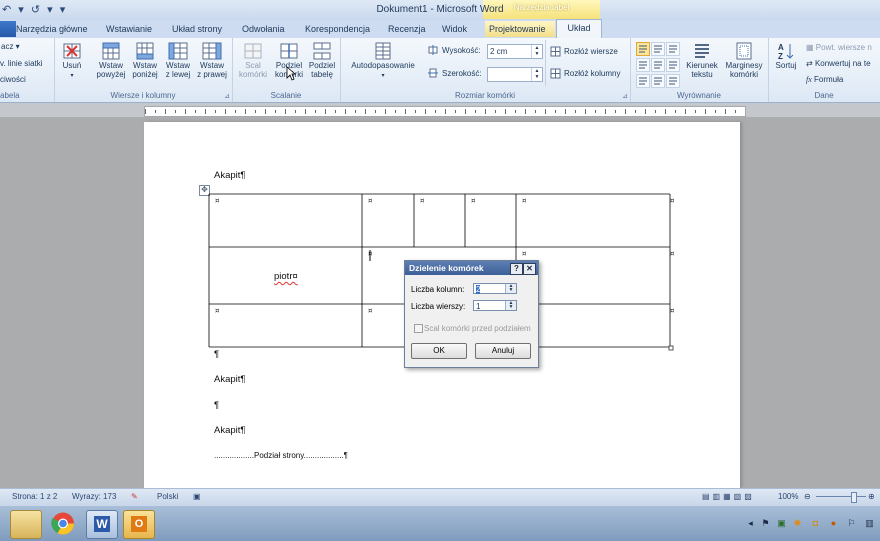  I want to click on tab-page-layout: Układ strony, so click(197, 29).